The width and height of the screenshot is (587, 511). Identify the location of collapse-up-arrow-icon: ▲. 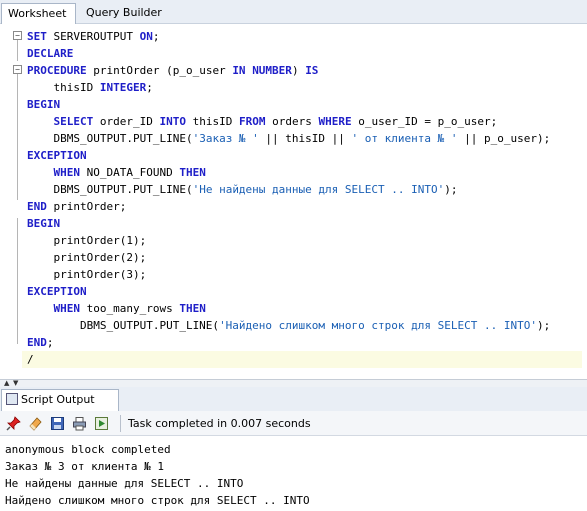
(6, 383).